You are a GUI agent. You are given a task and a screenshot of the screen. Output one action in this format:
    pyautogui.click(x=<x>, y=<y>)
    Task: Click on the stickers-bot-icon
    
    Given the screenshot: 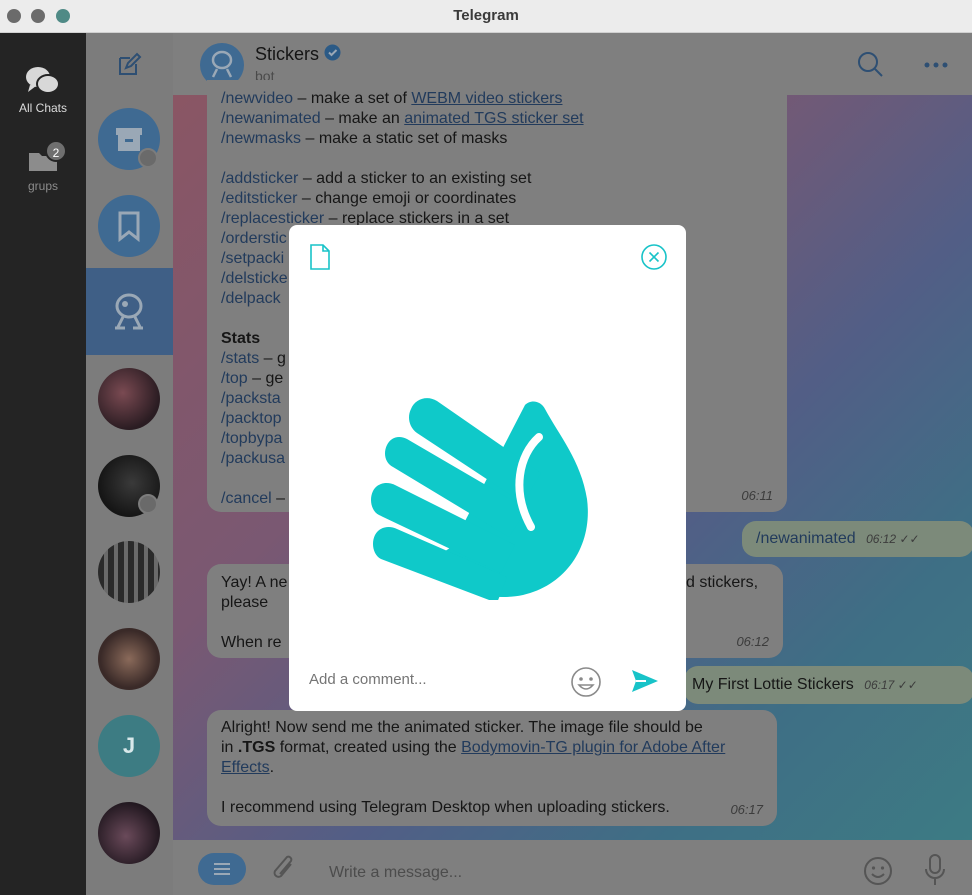 What is the action you would take?
    pyautogui.click(x=129, y=311)
    